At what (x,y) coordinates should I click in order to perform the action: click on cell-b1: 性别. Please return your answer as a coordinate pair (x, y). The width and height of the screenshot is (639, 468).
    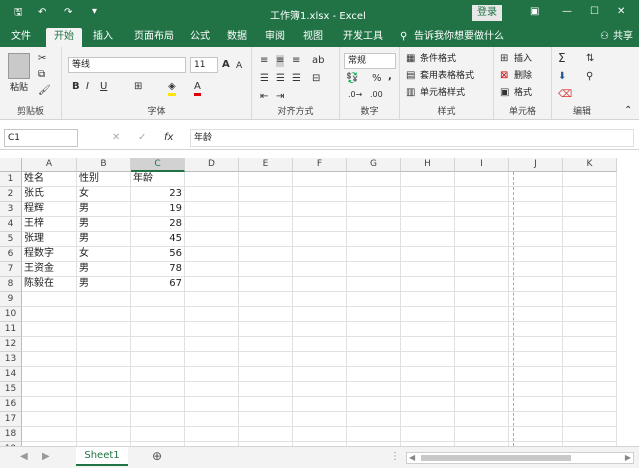
    Looking at the image, I should click on (104, 179).